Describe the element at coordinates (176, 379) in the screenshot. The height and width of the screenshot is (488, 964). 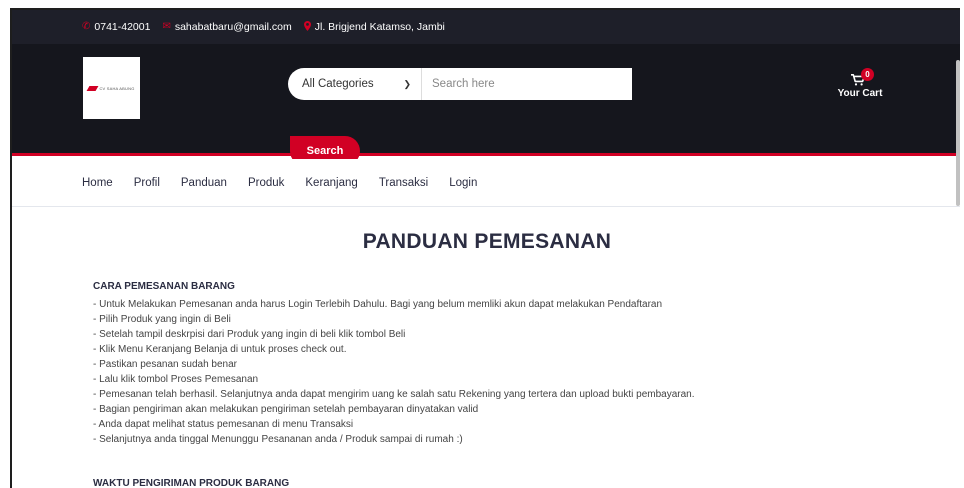
I see `list-item: - Lalu klik tombol Proses Pemesanan` at that location.